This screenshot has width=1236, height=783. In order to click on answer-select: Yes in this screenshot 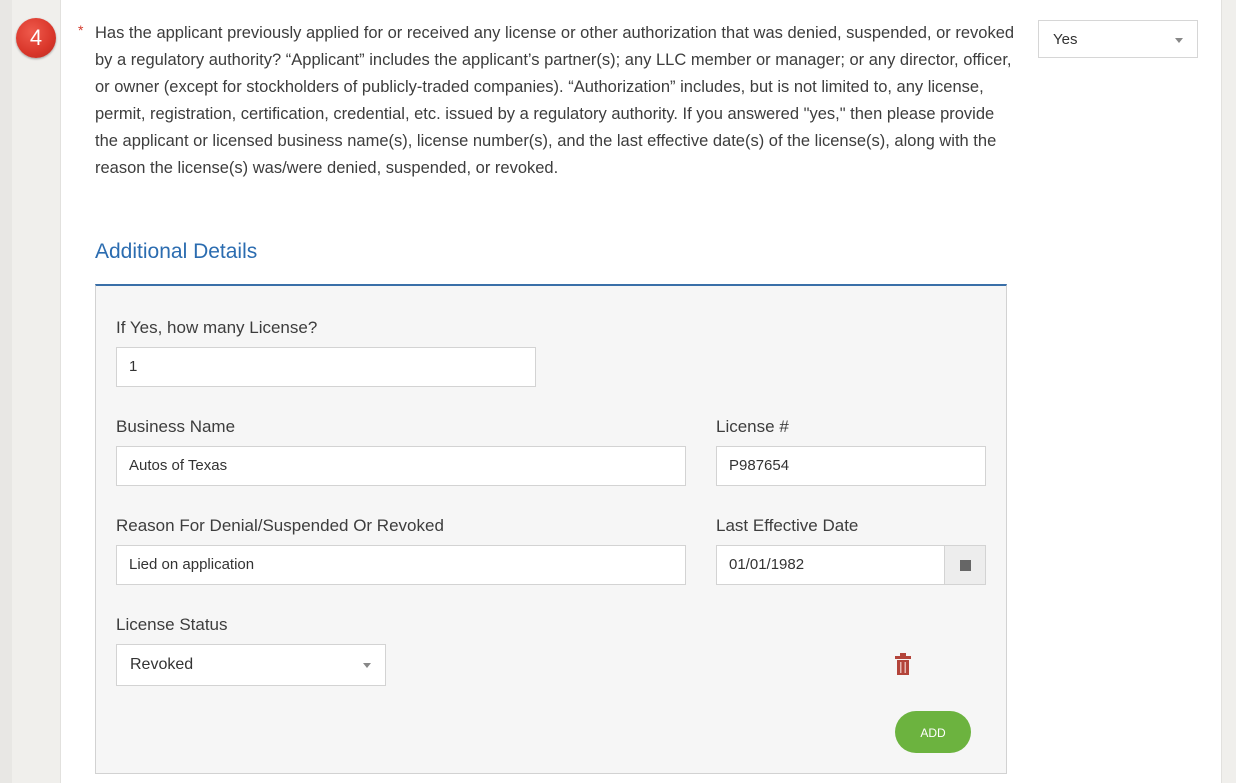, I will do `click(1118, 39)`.